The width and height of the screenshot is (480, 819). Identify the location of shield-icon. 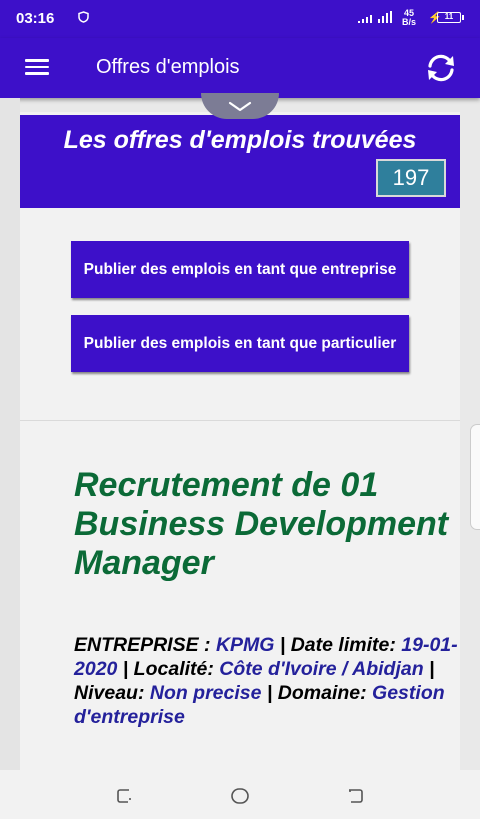
(83, 17).